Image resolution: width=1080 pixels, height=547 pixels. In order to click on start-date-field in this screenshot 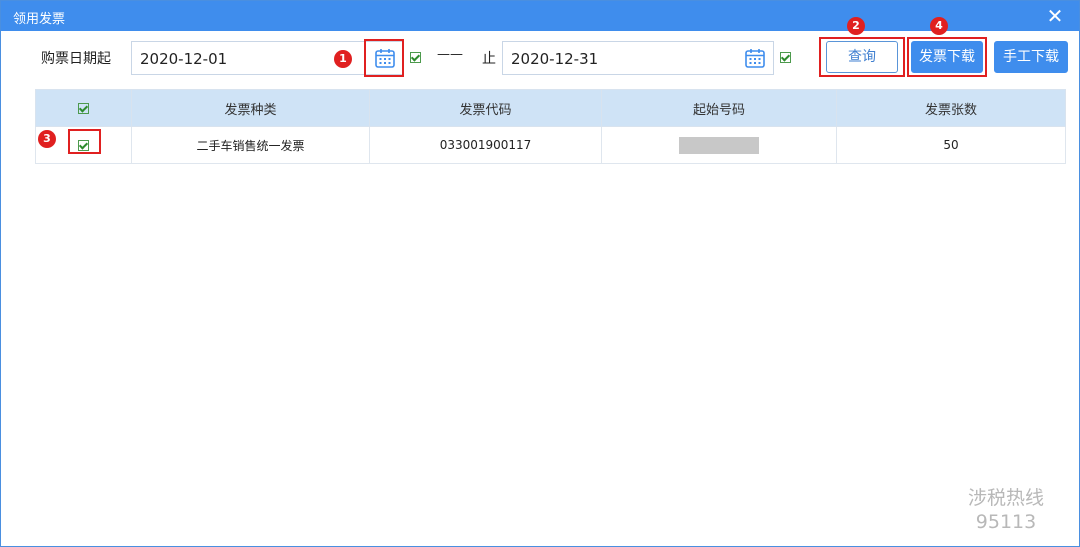, I will do `click(267, 58)`.